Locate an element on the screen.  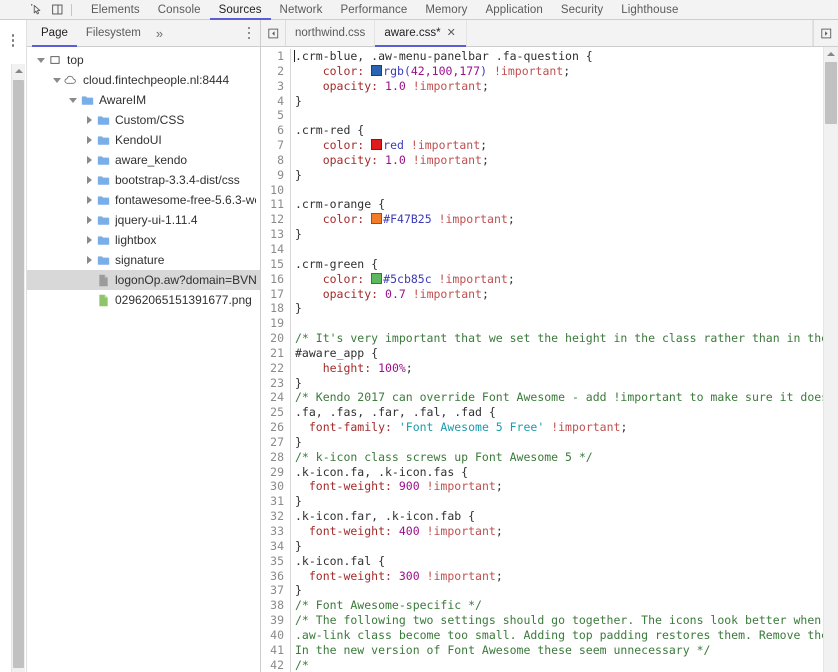
navigator-options-kebab-icon is located at coordinates (249, 33).